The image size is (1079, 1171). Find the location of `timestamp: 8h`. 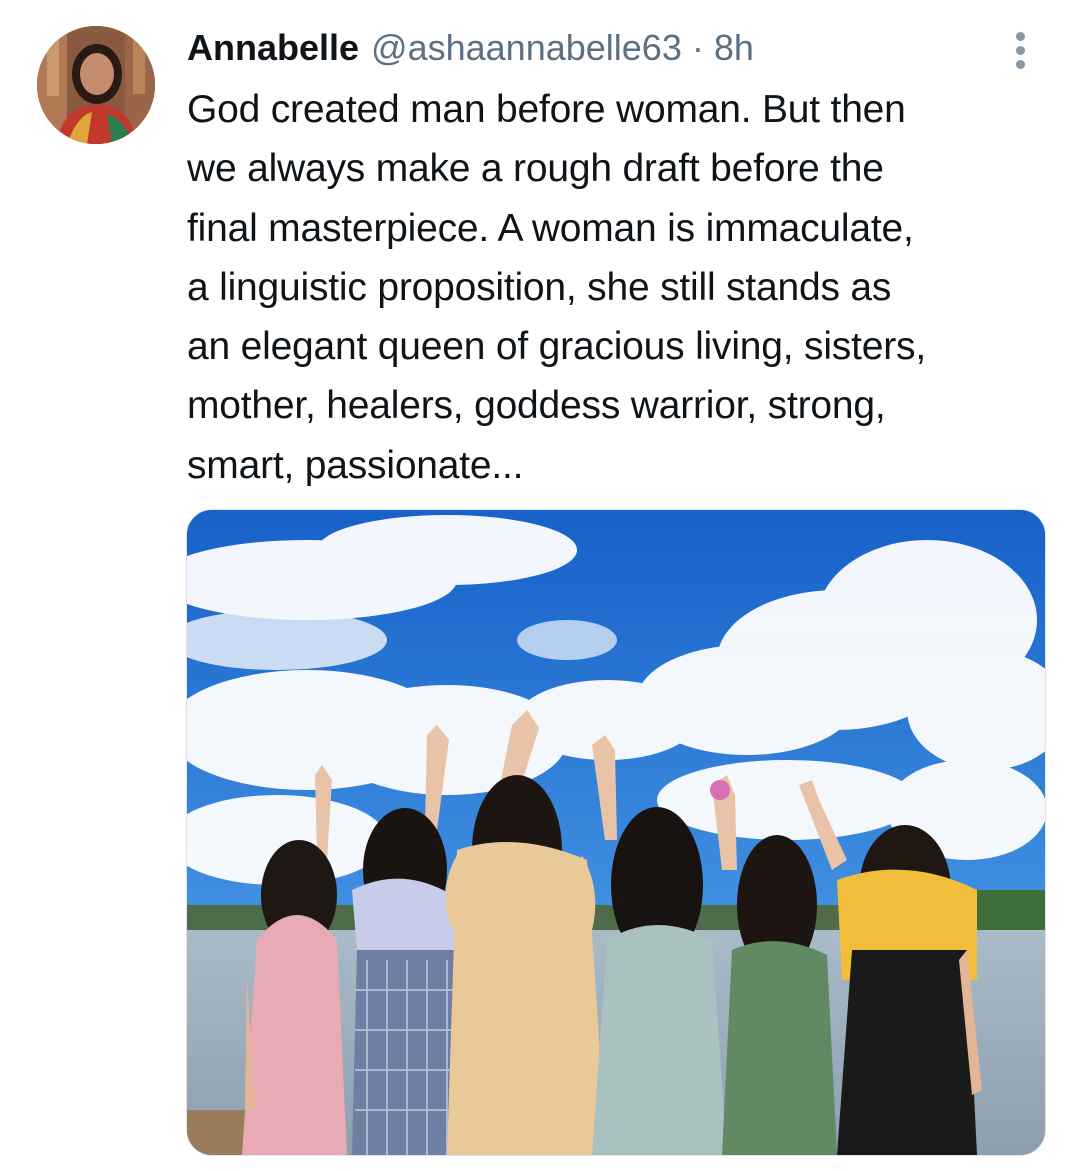

timestamp: 8h is located at coordinates (734, 48).